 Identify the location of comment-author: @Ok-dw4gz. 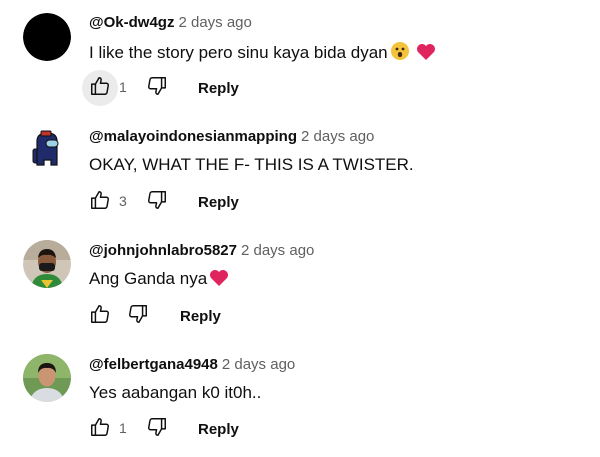
(131, 22).